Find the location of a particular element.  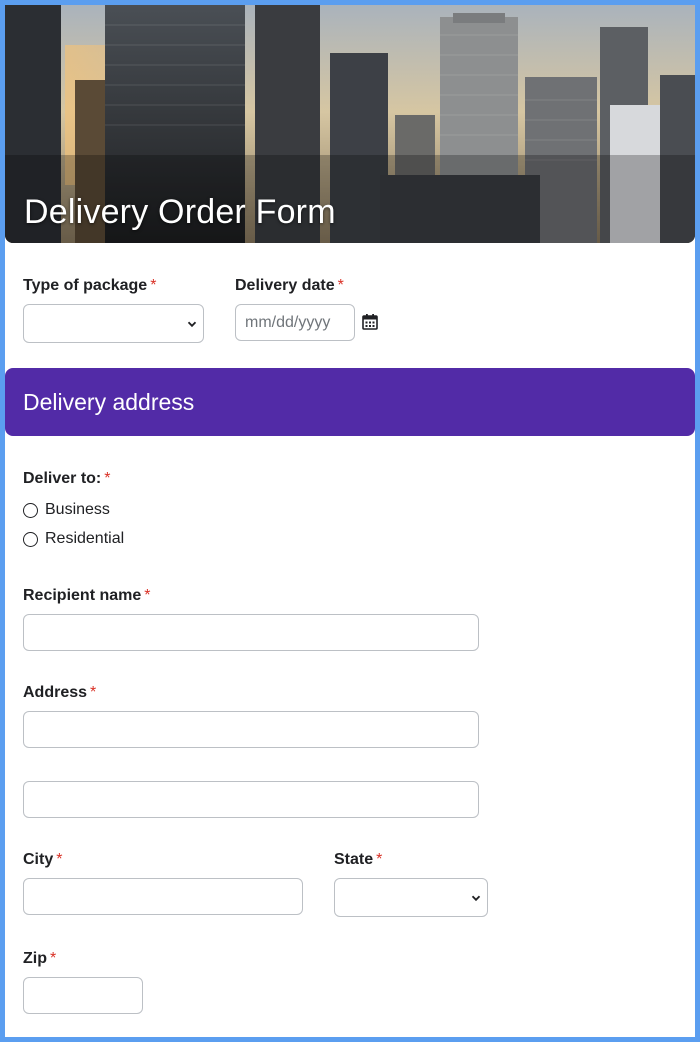

delivery-date-label: Delivery date * is located at coordinates (289, 286).